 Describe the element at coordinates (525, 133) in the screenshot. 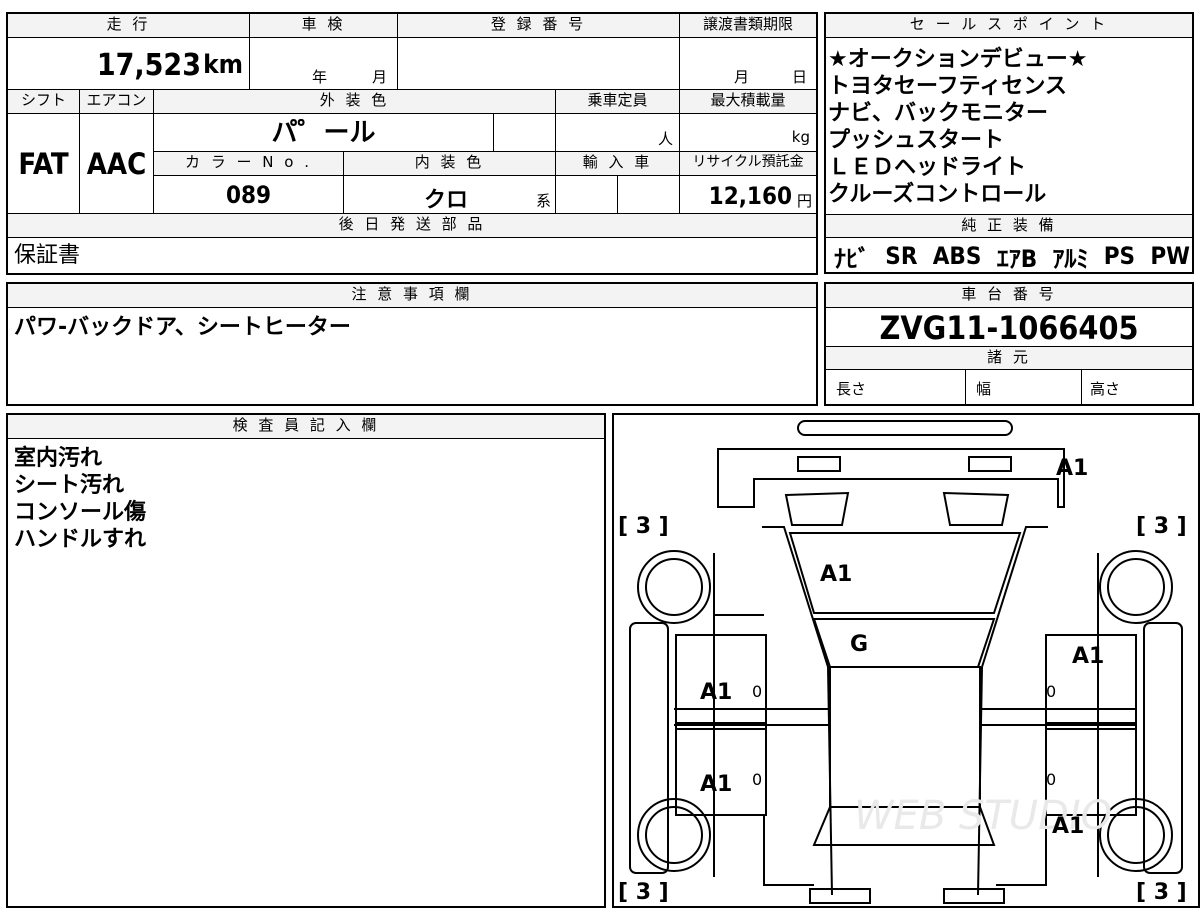

I see `exterior-color-extra-cell` at that location.